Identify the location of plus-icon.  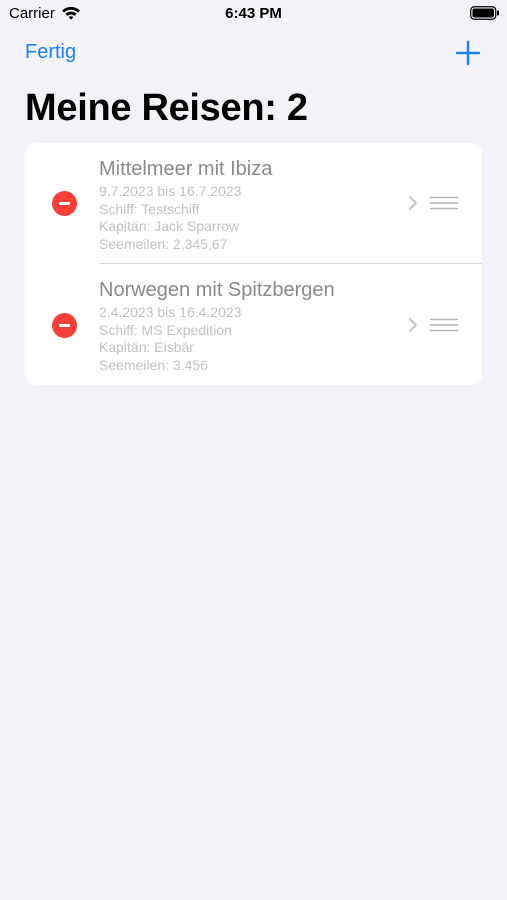
(468, 53).